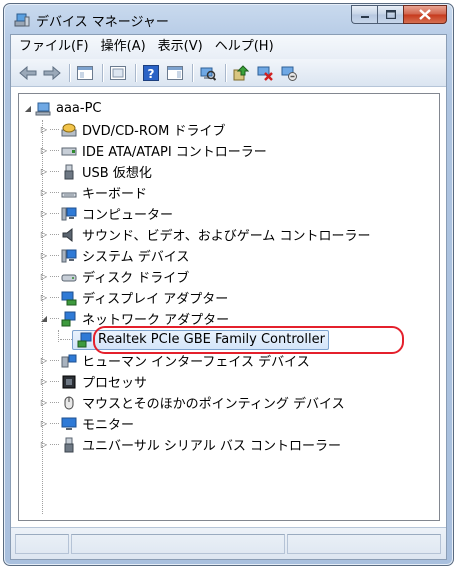 The image size is (457, 569). I want to click on tree-item-label: DVD/CD-ROM ドライブ, so click(154, 131).